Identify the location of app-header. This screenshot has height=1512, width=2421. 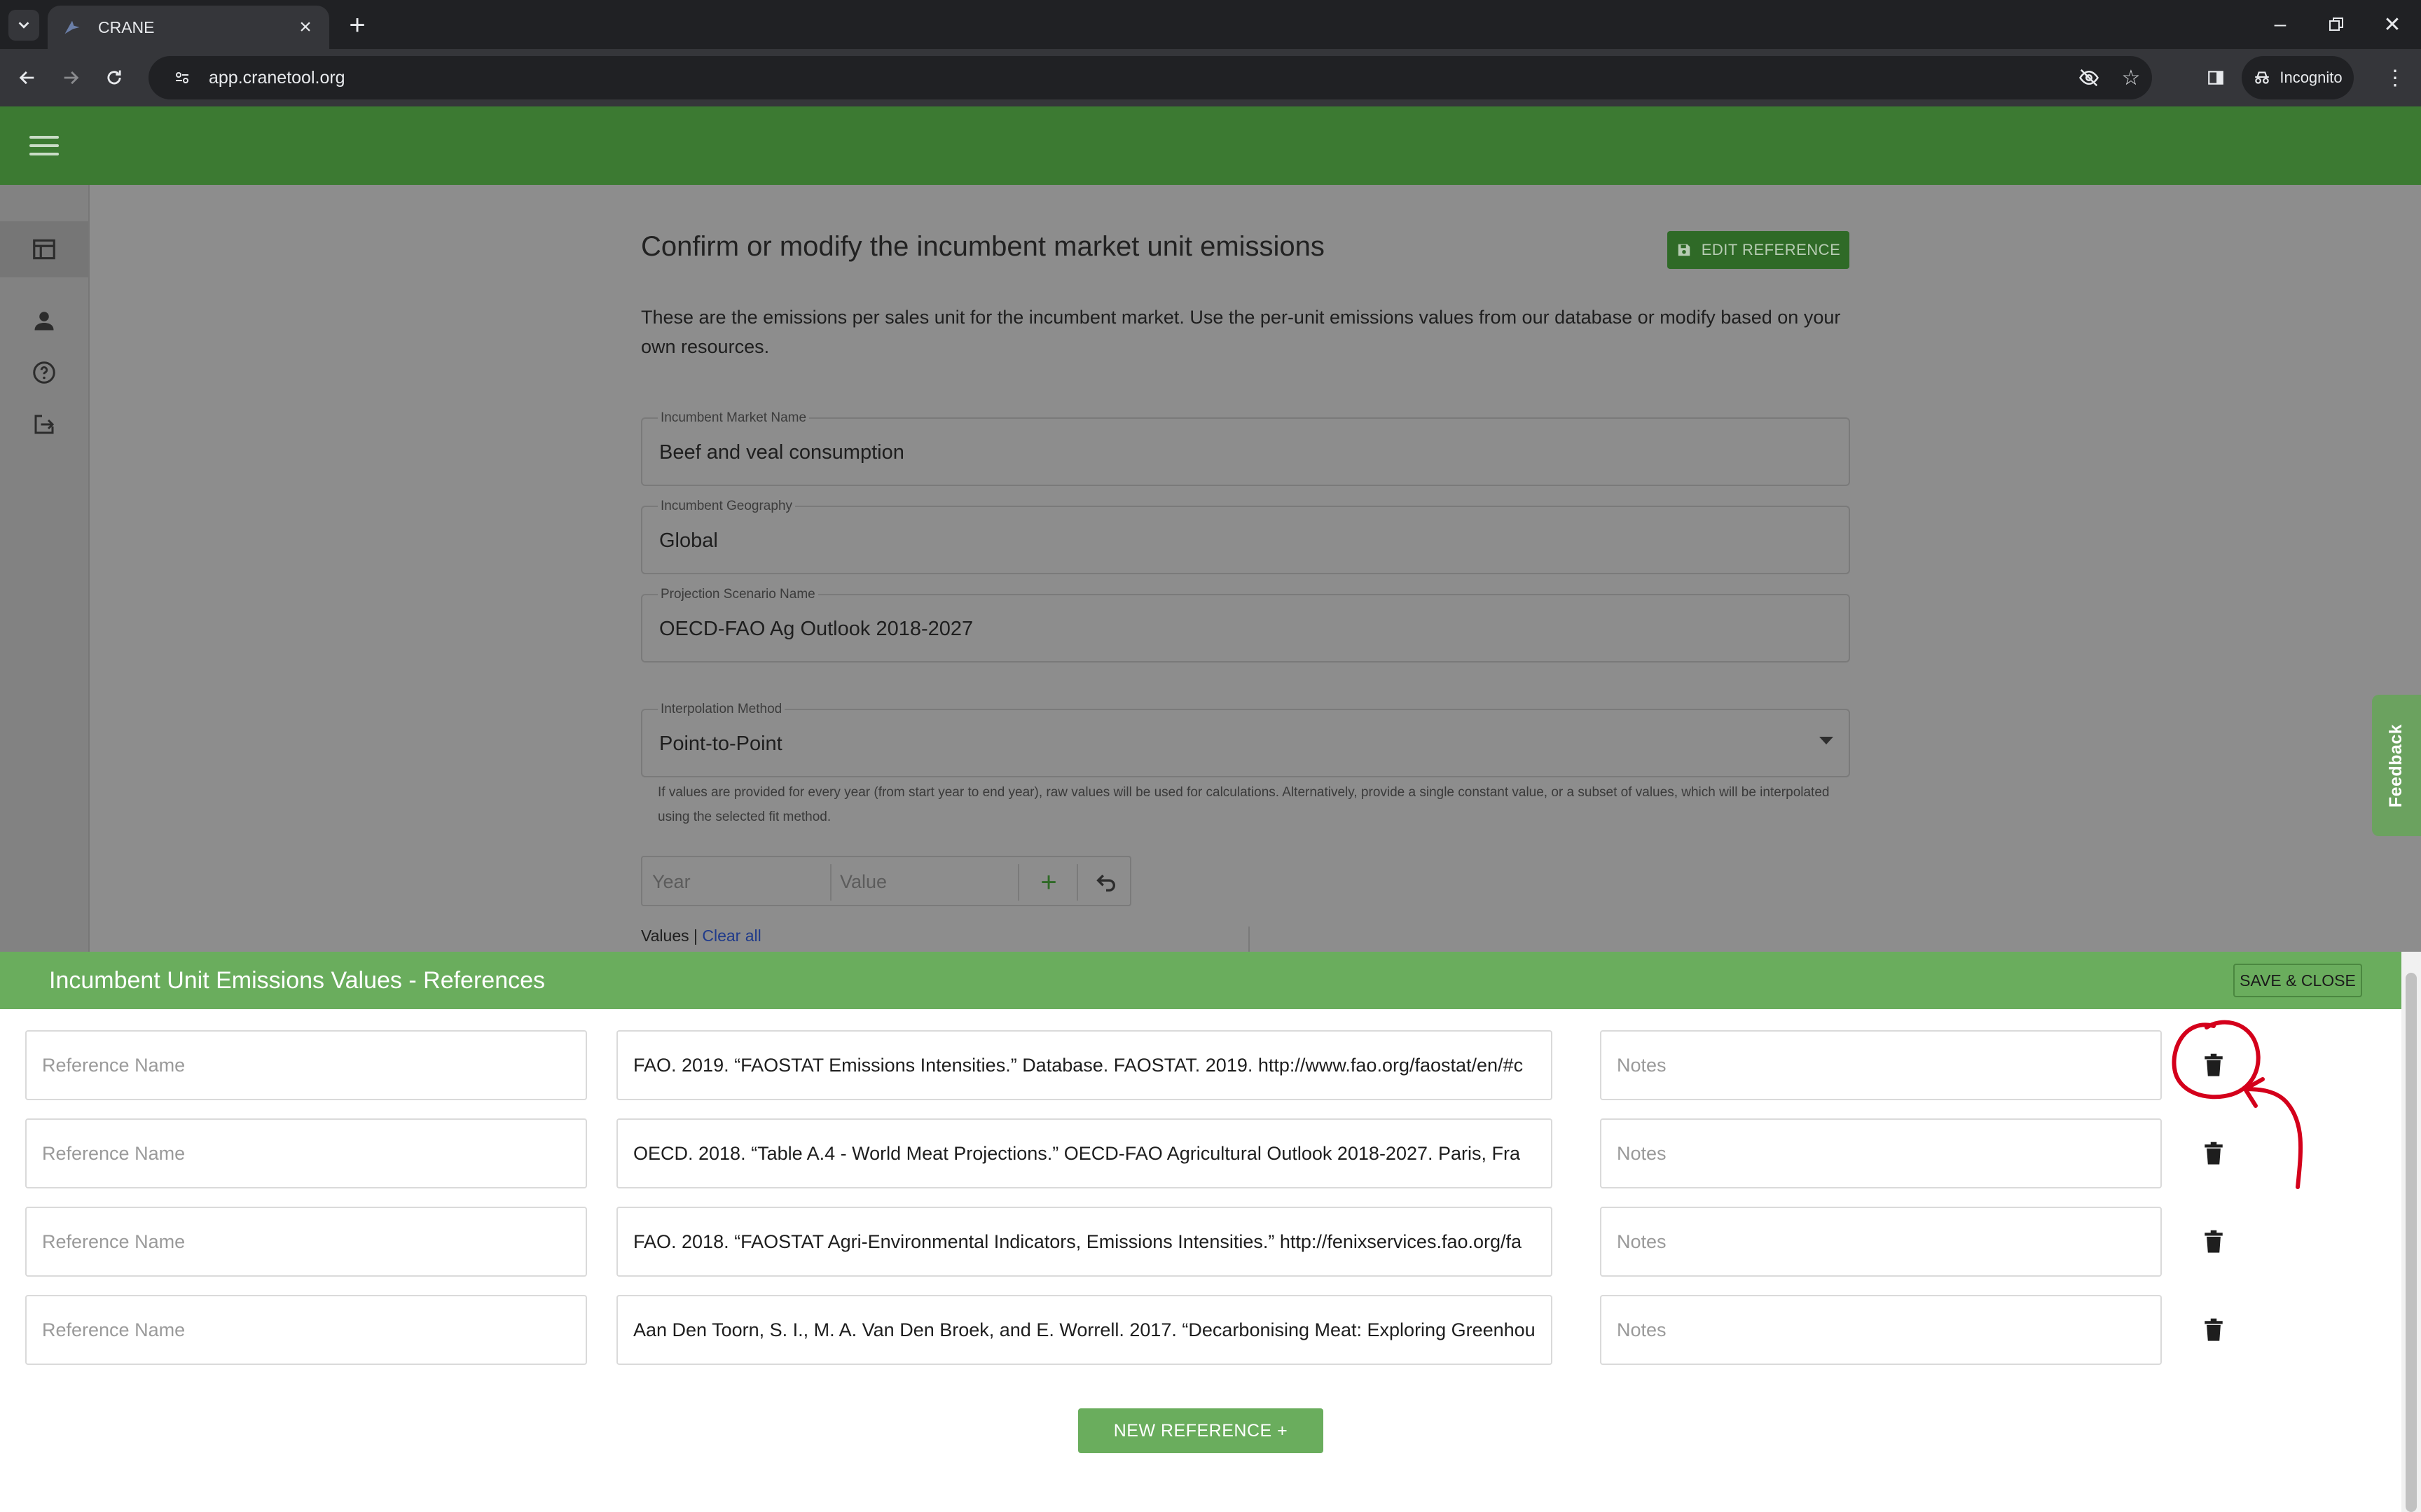
(1210, 145).